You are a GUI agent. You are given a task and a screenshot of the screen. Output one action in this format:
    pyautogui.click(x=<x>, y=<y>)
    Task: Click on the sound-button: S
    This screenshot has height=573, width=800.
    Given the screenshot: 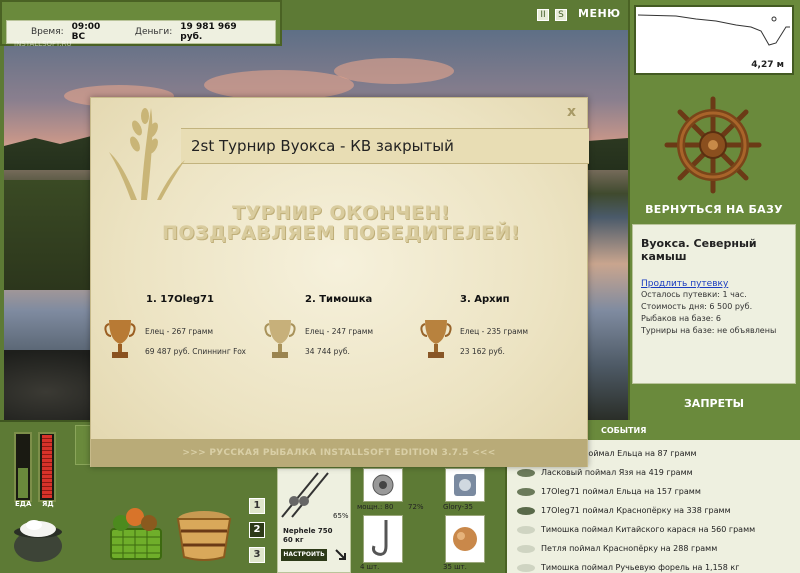 What is the action you would take?
    pyautogui.click(x=561, y=15)
    